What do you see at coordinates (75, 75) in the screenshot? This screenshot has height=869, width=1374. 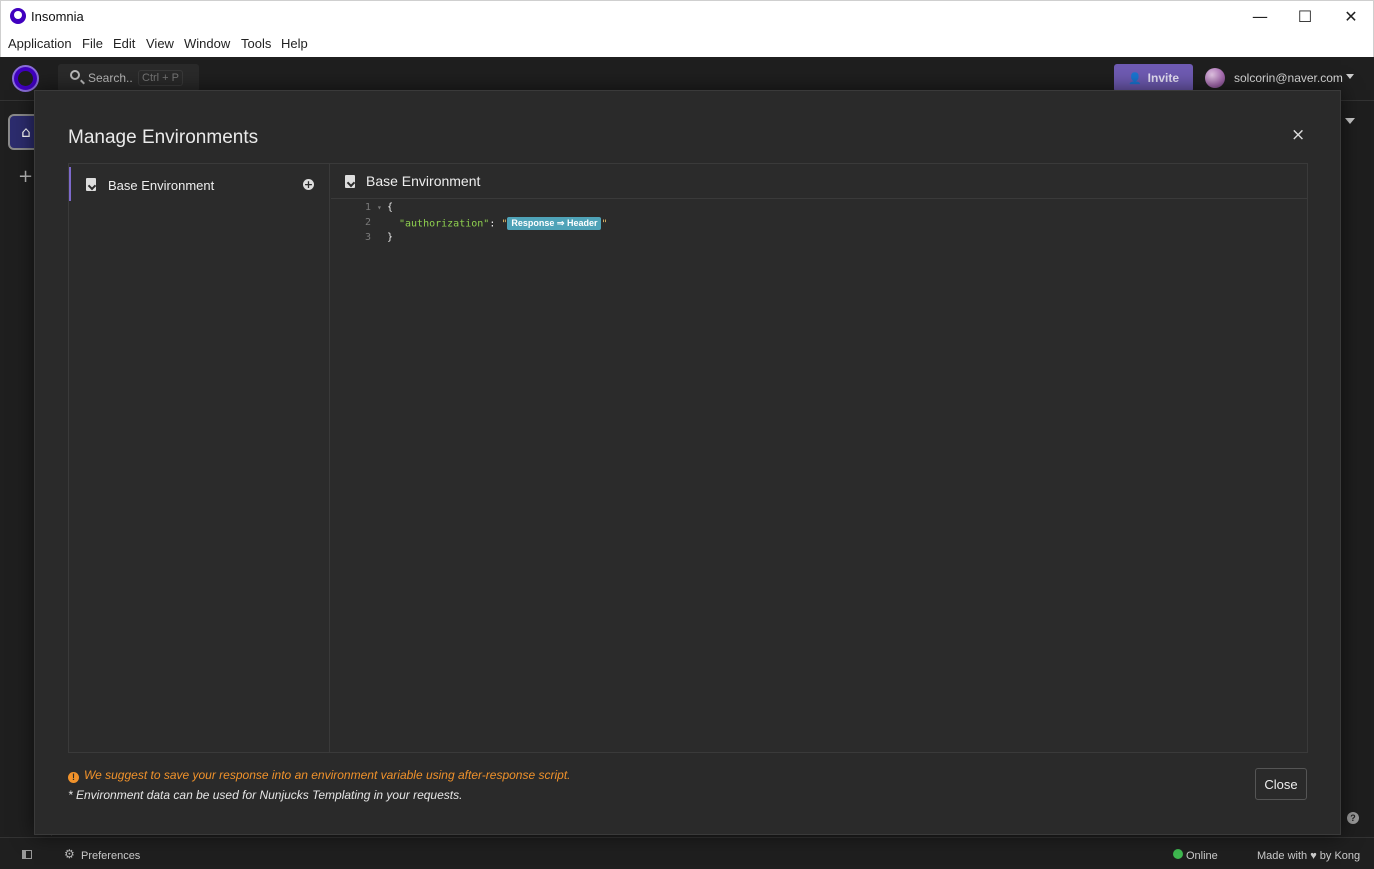 I see `search-icon` at bounding box center [75, 75].